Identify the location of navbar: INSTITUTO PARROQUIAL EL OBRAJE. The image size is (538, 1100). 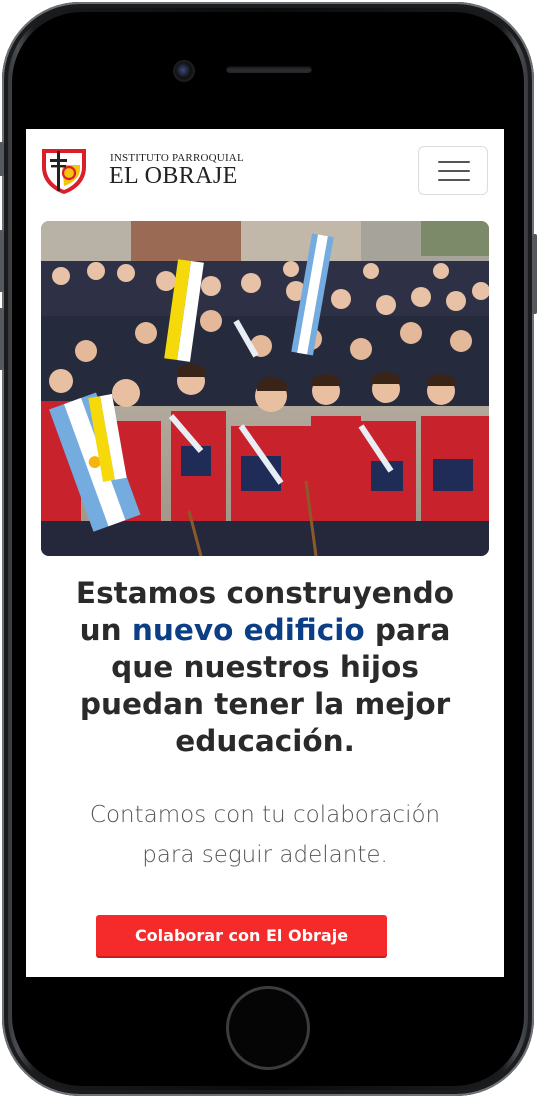
(265, 169).